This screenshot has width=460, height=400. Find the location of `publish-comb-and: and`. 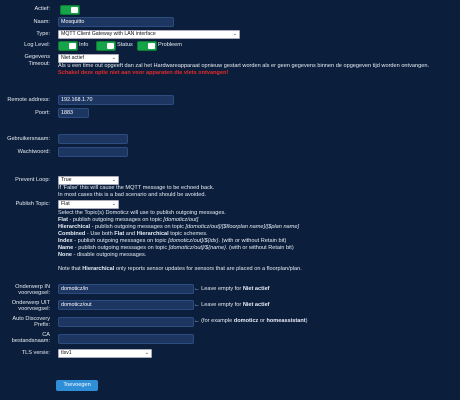

publish-comb-and: and is located at coordinates (130, 234).